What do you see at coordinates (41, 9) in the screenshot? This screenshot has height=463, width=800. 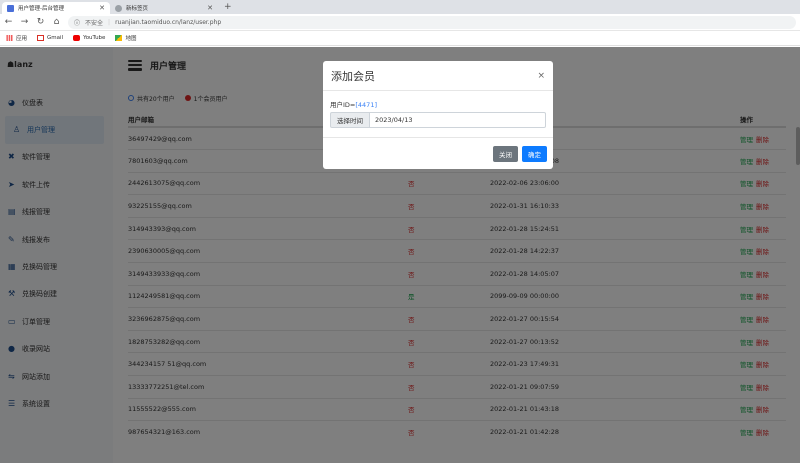 I see `tab-title: 用户管理-后台管理` at bounding box center [41, 9].